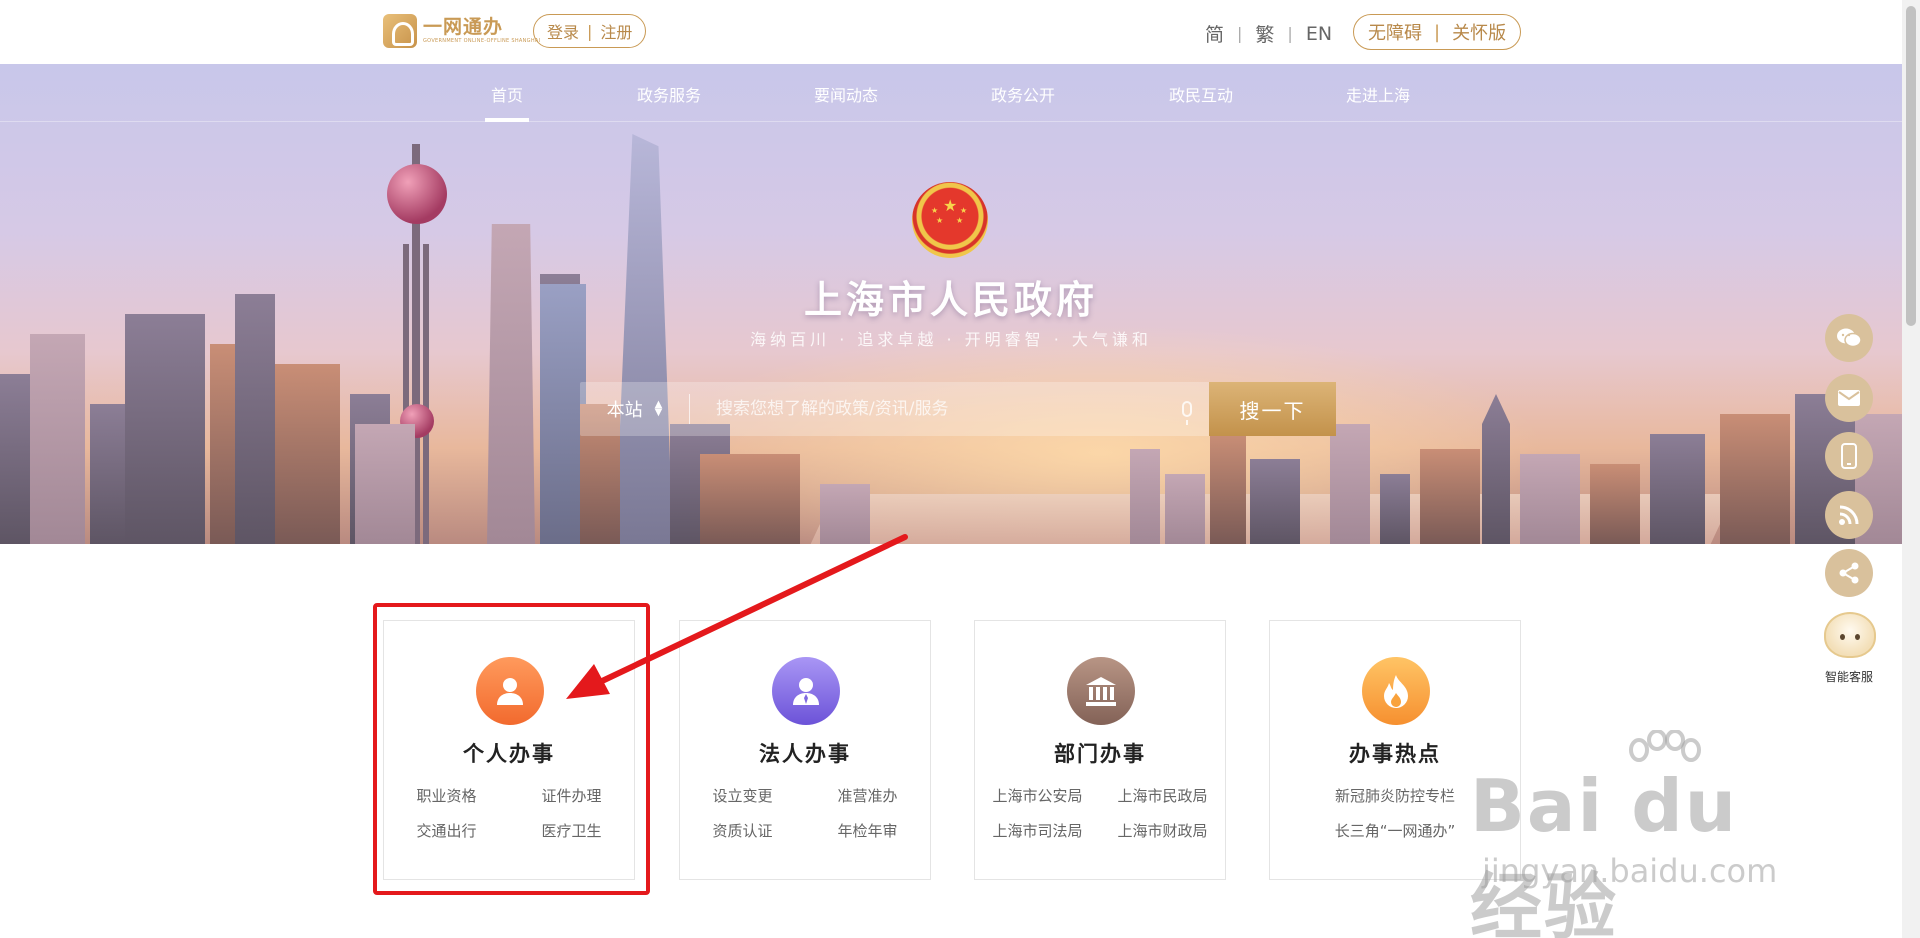 This screenshot has width=1920, height=938. What do you see at coordinates (1272, 409) in the screenshot?
I see `search-button: 搜一下` at bounding box center [1272, 409].